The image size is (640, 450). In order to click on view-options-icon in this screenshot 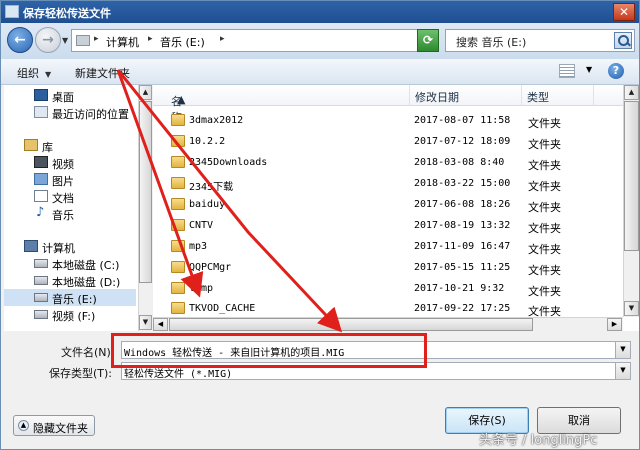, I will do `click(567, 71)`.